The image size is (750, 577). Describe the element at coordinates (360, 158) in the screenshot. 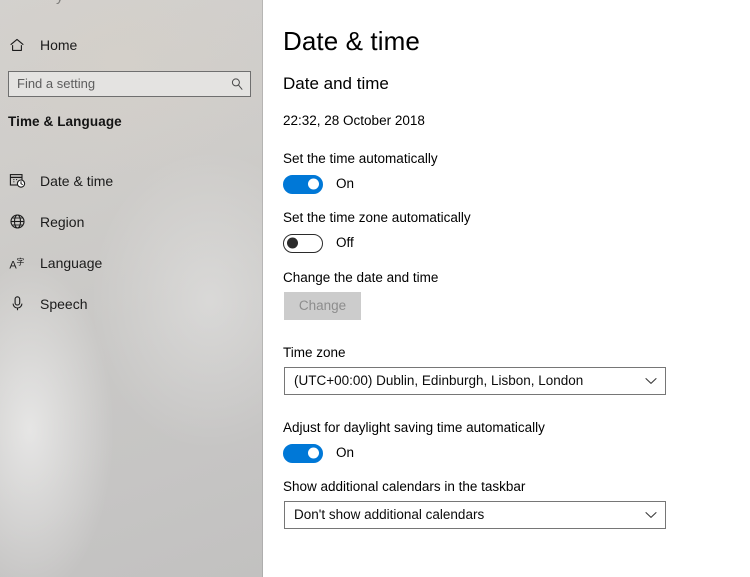

I see `set-time-automatically-label: Set the time automatically` at that location.